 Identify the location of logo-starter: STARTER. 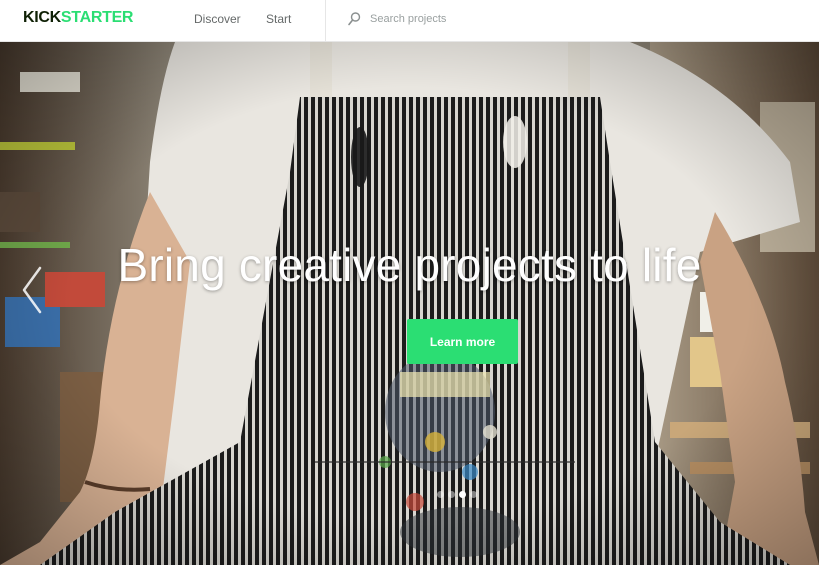
(97, 17).